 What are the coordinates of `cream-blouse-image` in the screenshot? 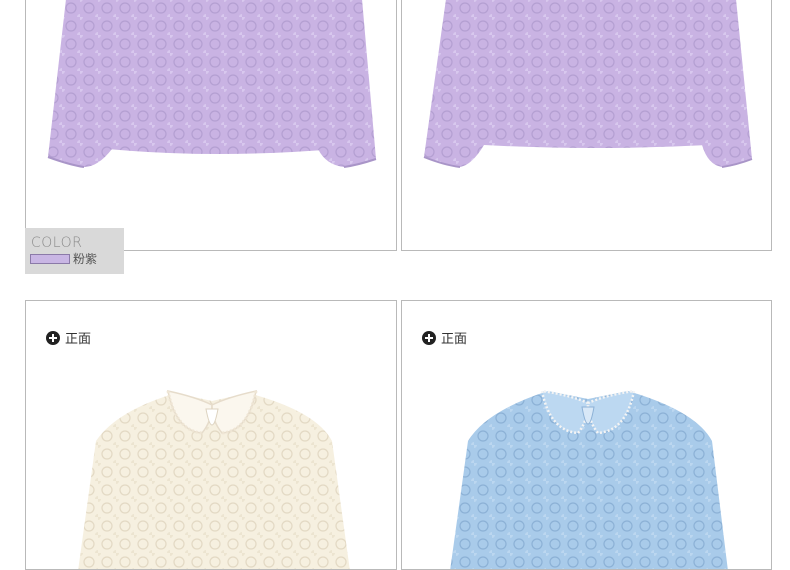 It's located at (214, 479).